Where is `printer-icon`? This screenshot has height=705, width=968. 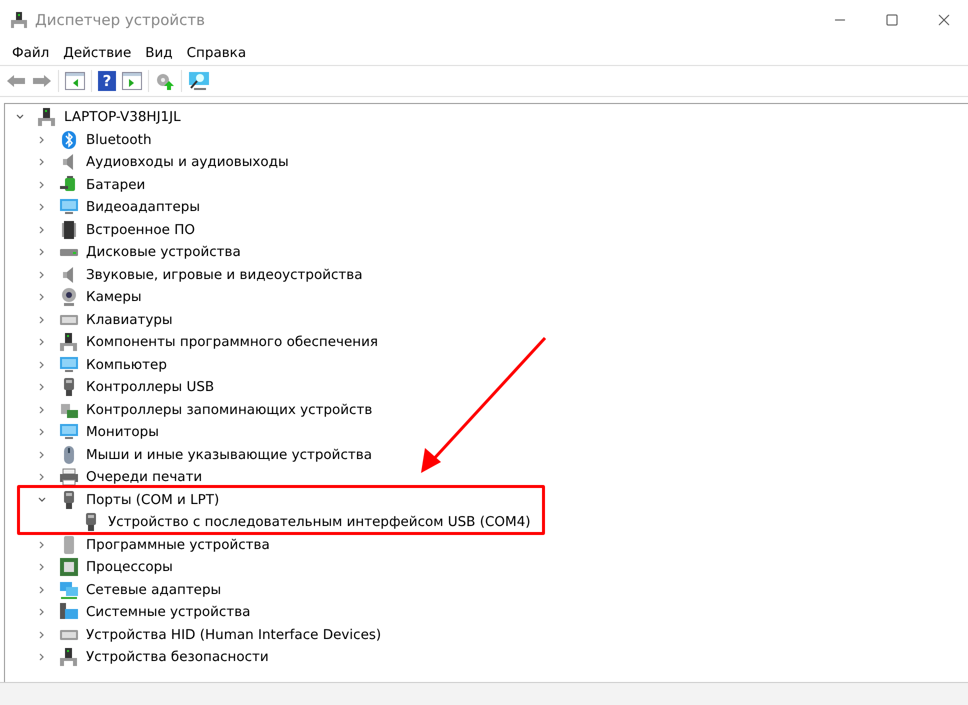 printer-icon is located at coordinates (69, 477).